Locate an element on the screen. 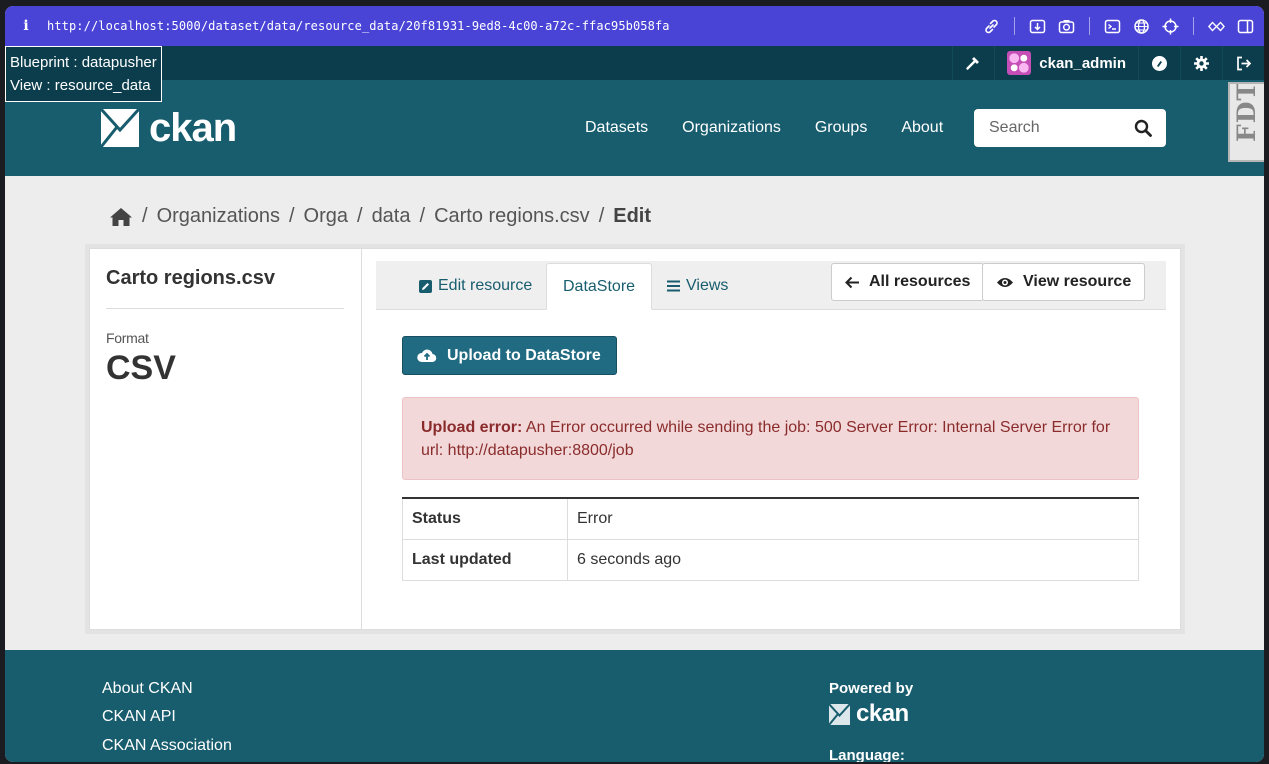  debug-blueprint: Blueprint : datapusher is located at coordinates (83, 62).